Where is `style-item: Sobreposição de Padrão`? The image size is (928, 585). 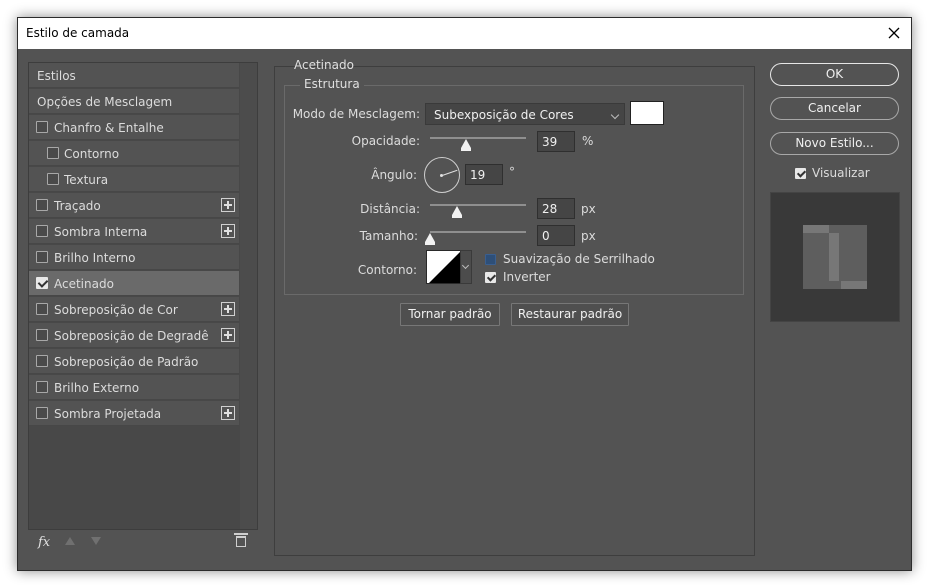
style-item: Sobreposição de Padrão is located at coordinates (134, 361).